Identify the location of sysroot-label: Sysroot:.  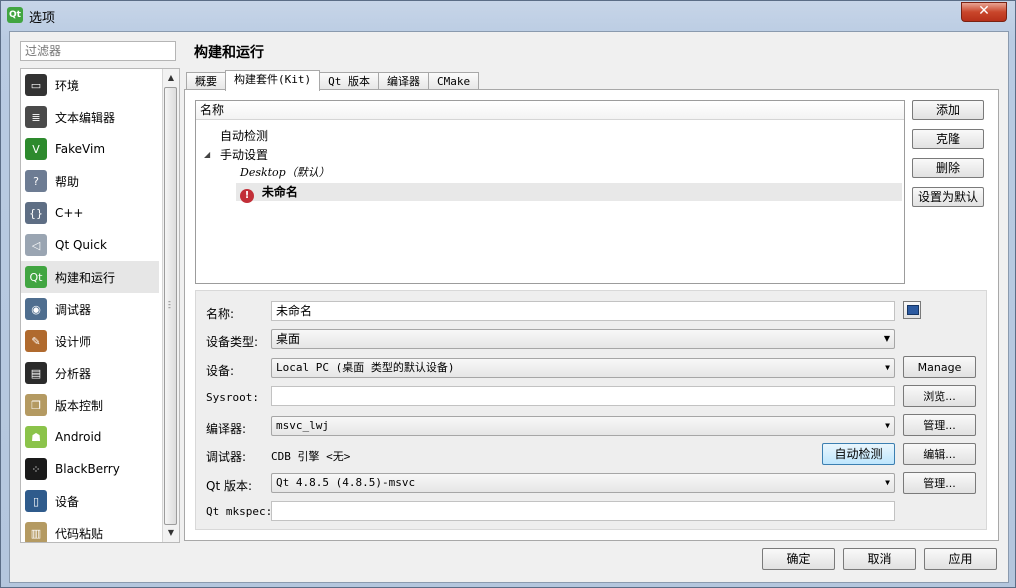
(232, 397).